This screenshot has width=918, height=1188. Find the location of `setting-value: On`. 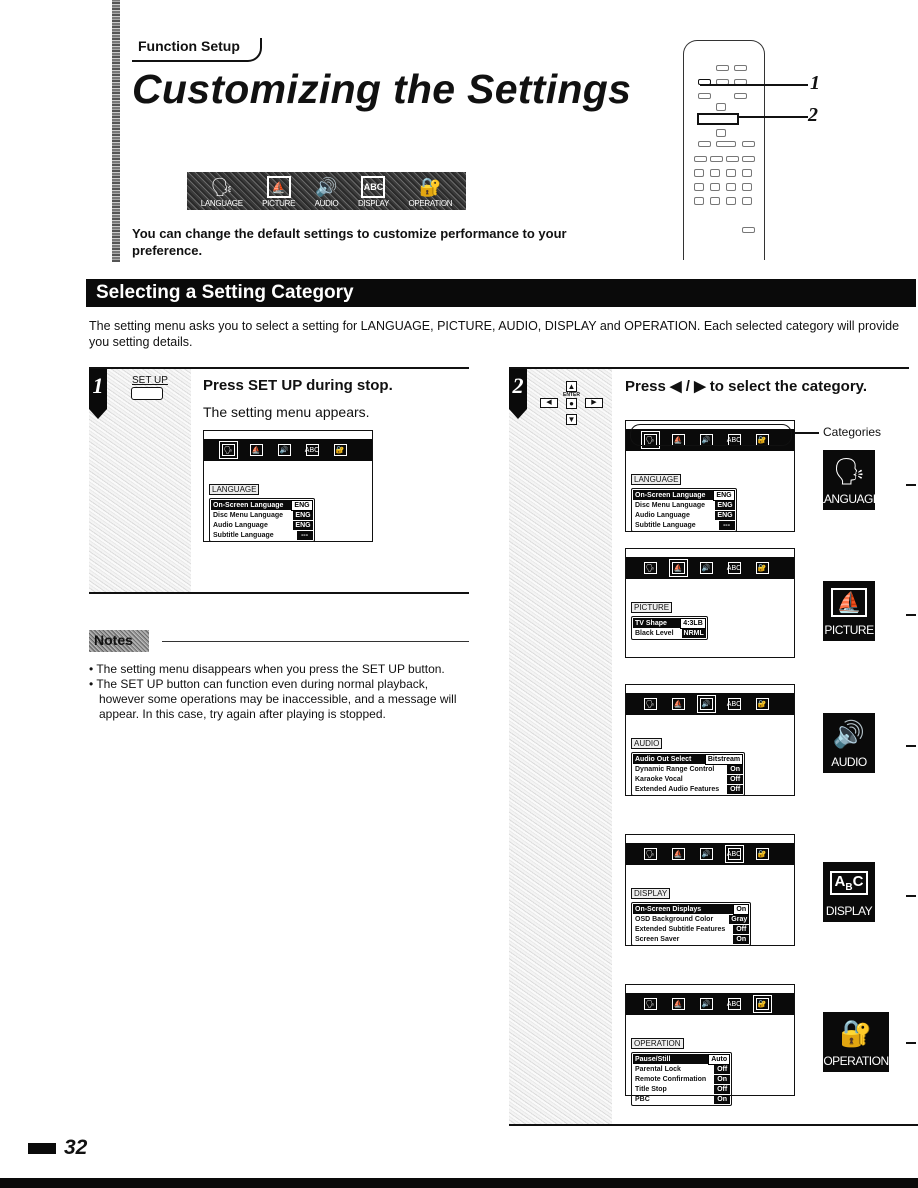

setting-value: On is located at coordinates (722, 1079).